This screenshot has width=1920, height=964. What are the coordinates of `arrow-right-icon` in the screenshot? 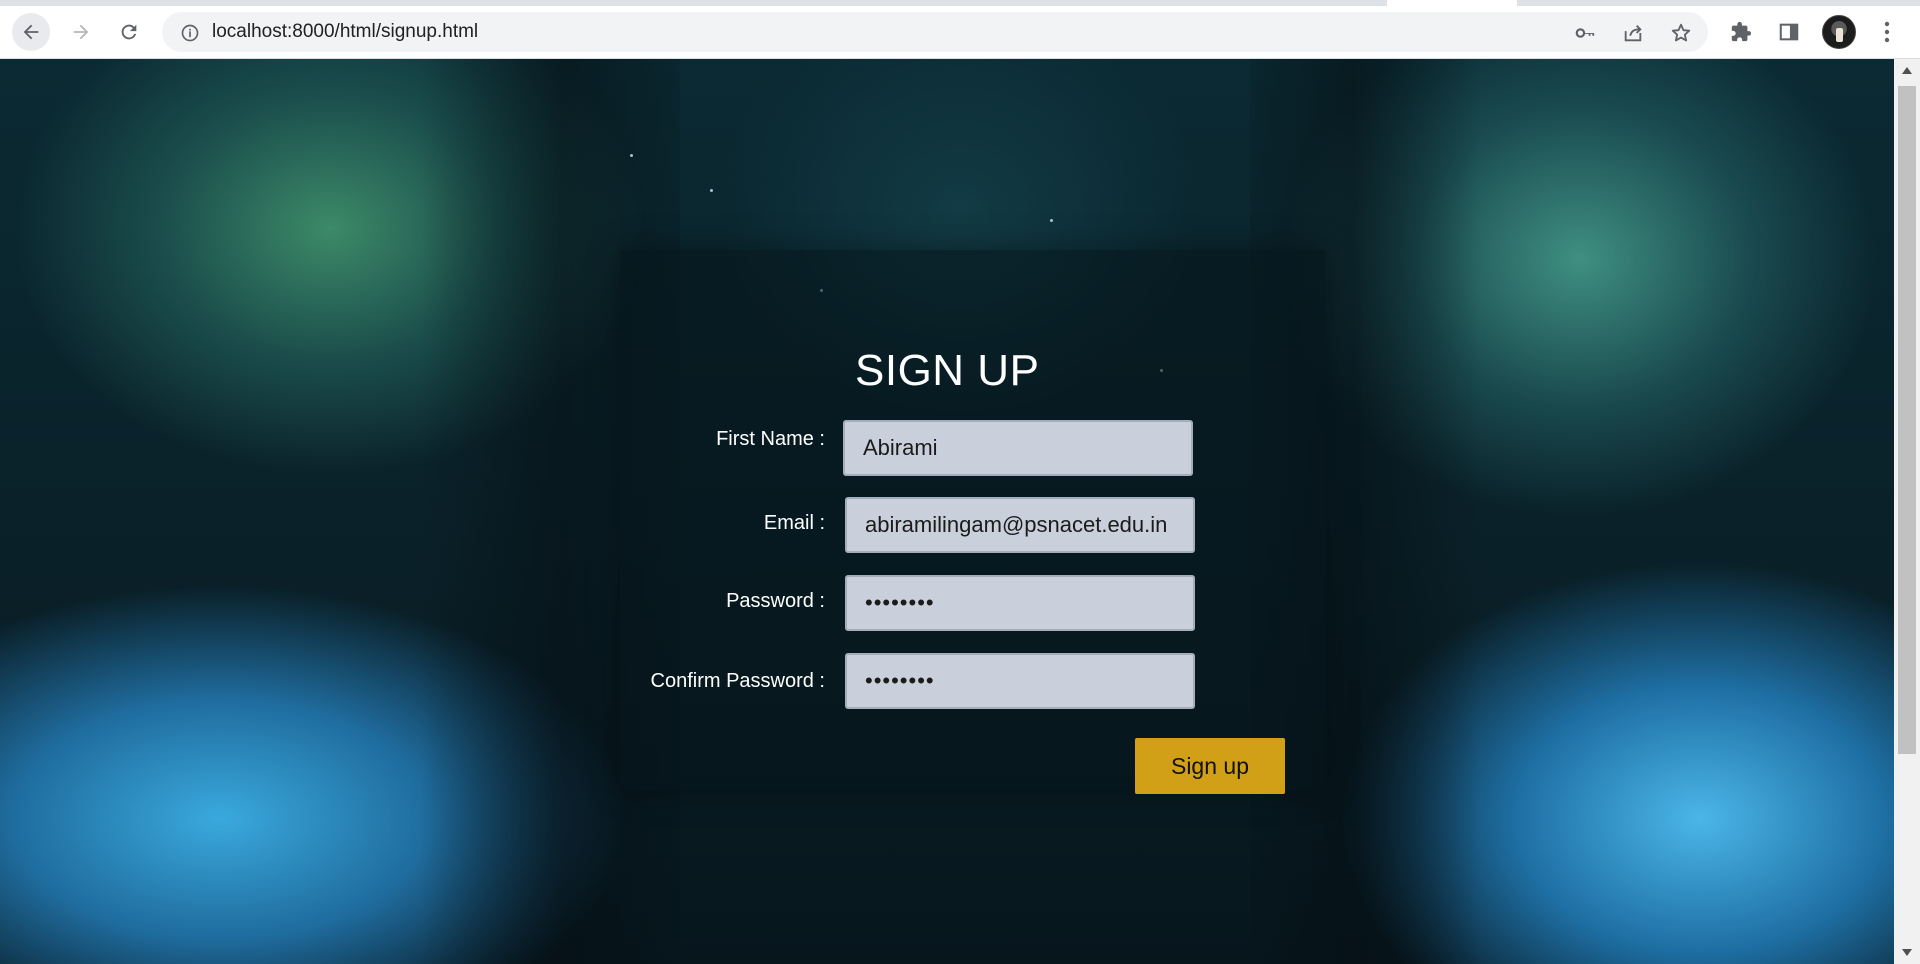 It's located at (81, 32).